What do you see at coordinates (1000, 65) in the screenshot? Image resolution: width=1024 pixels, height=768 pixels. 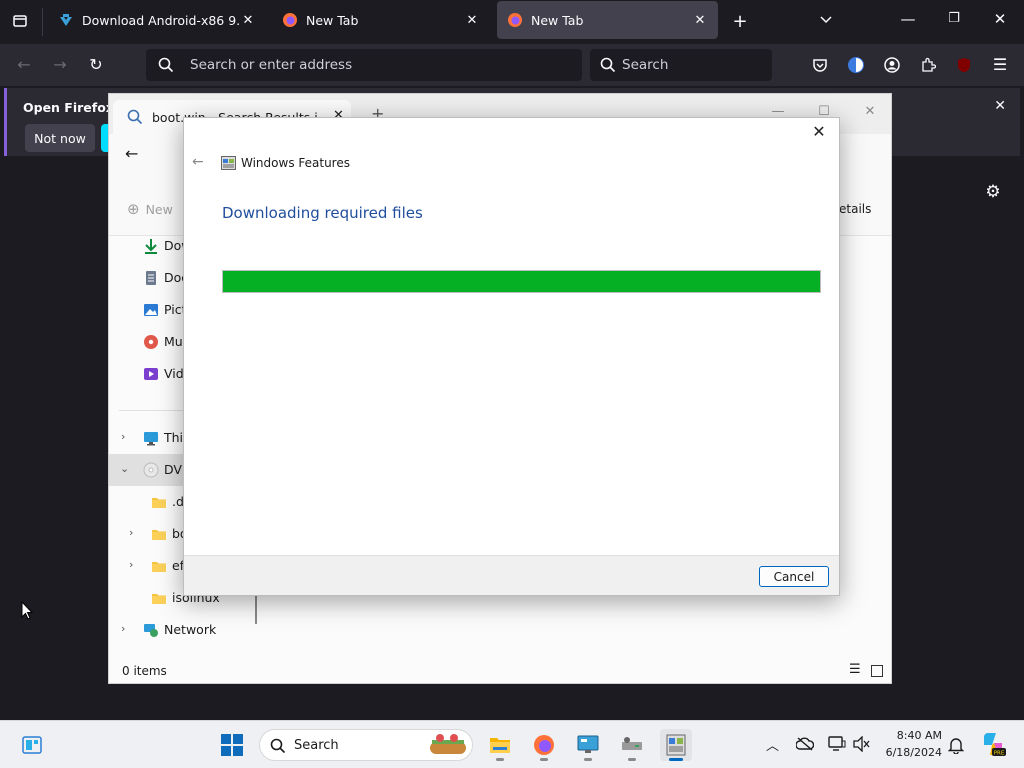 I see `menu-hamburger-icon: ☰` at bounding box center [1000, 65].